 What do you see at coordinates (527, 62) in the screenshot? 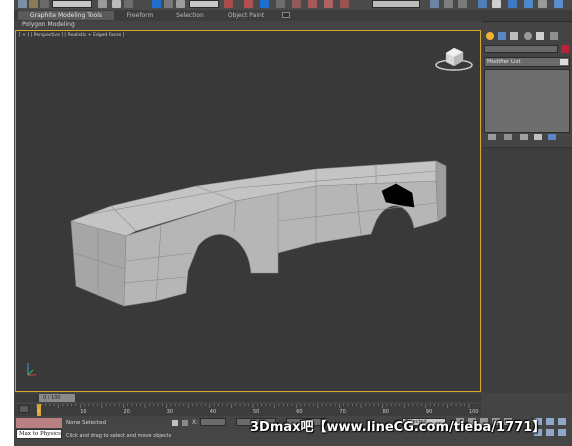
I see `modifier-list-dropdown: Modifier List` at bounding box center [527, 62].